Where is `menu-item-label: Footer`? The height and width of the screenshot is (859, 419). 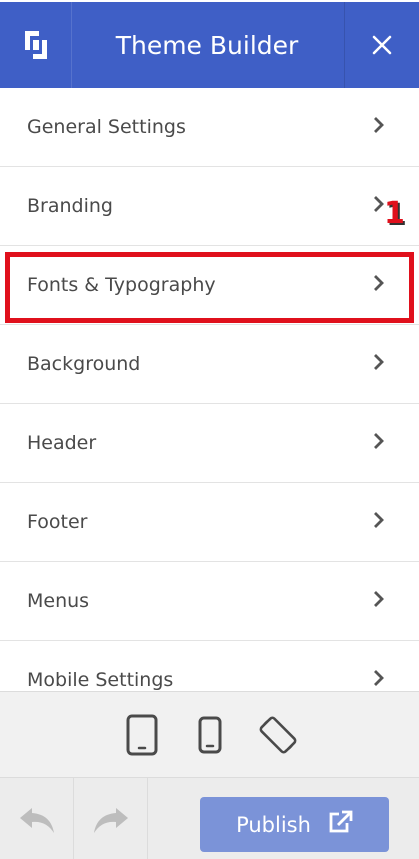
menu-item-label: Footer is located at coordinates (57, 522).